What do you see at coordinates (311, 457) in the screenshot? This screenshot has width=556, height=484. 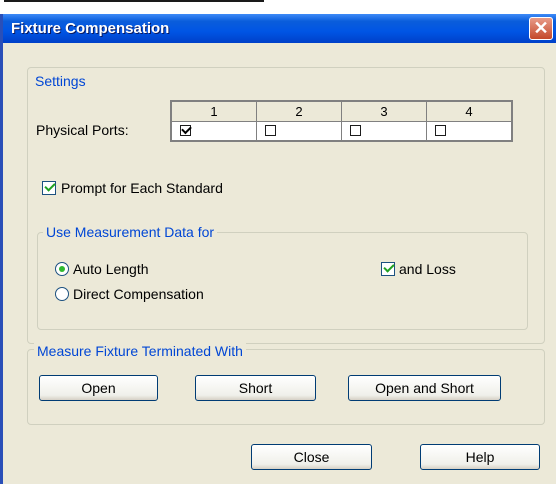 I see `close-button: Close` at bounding box center [311, 457].